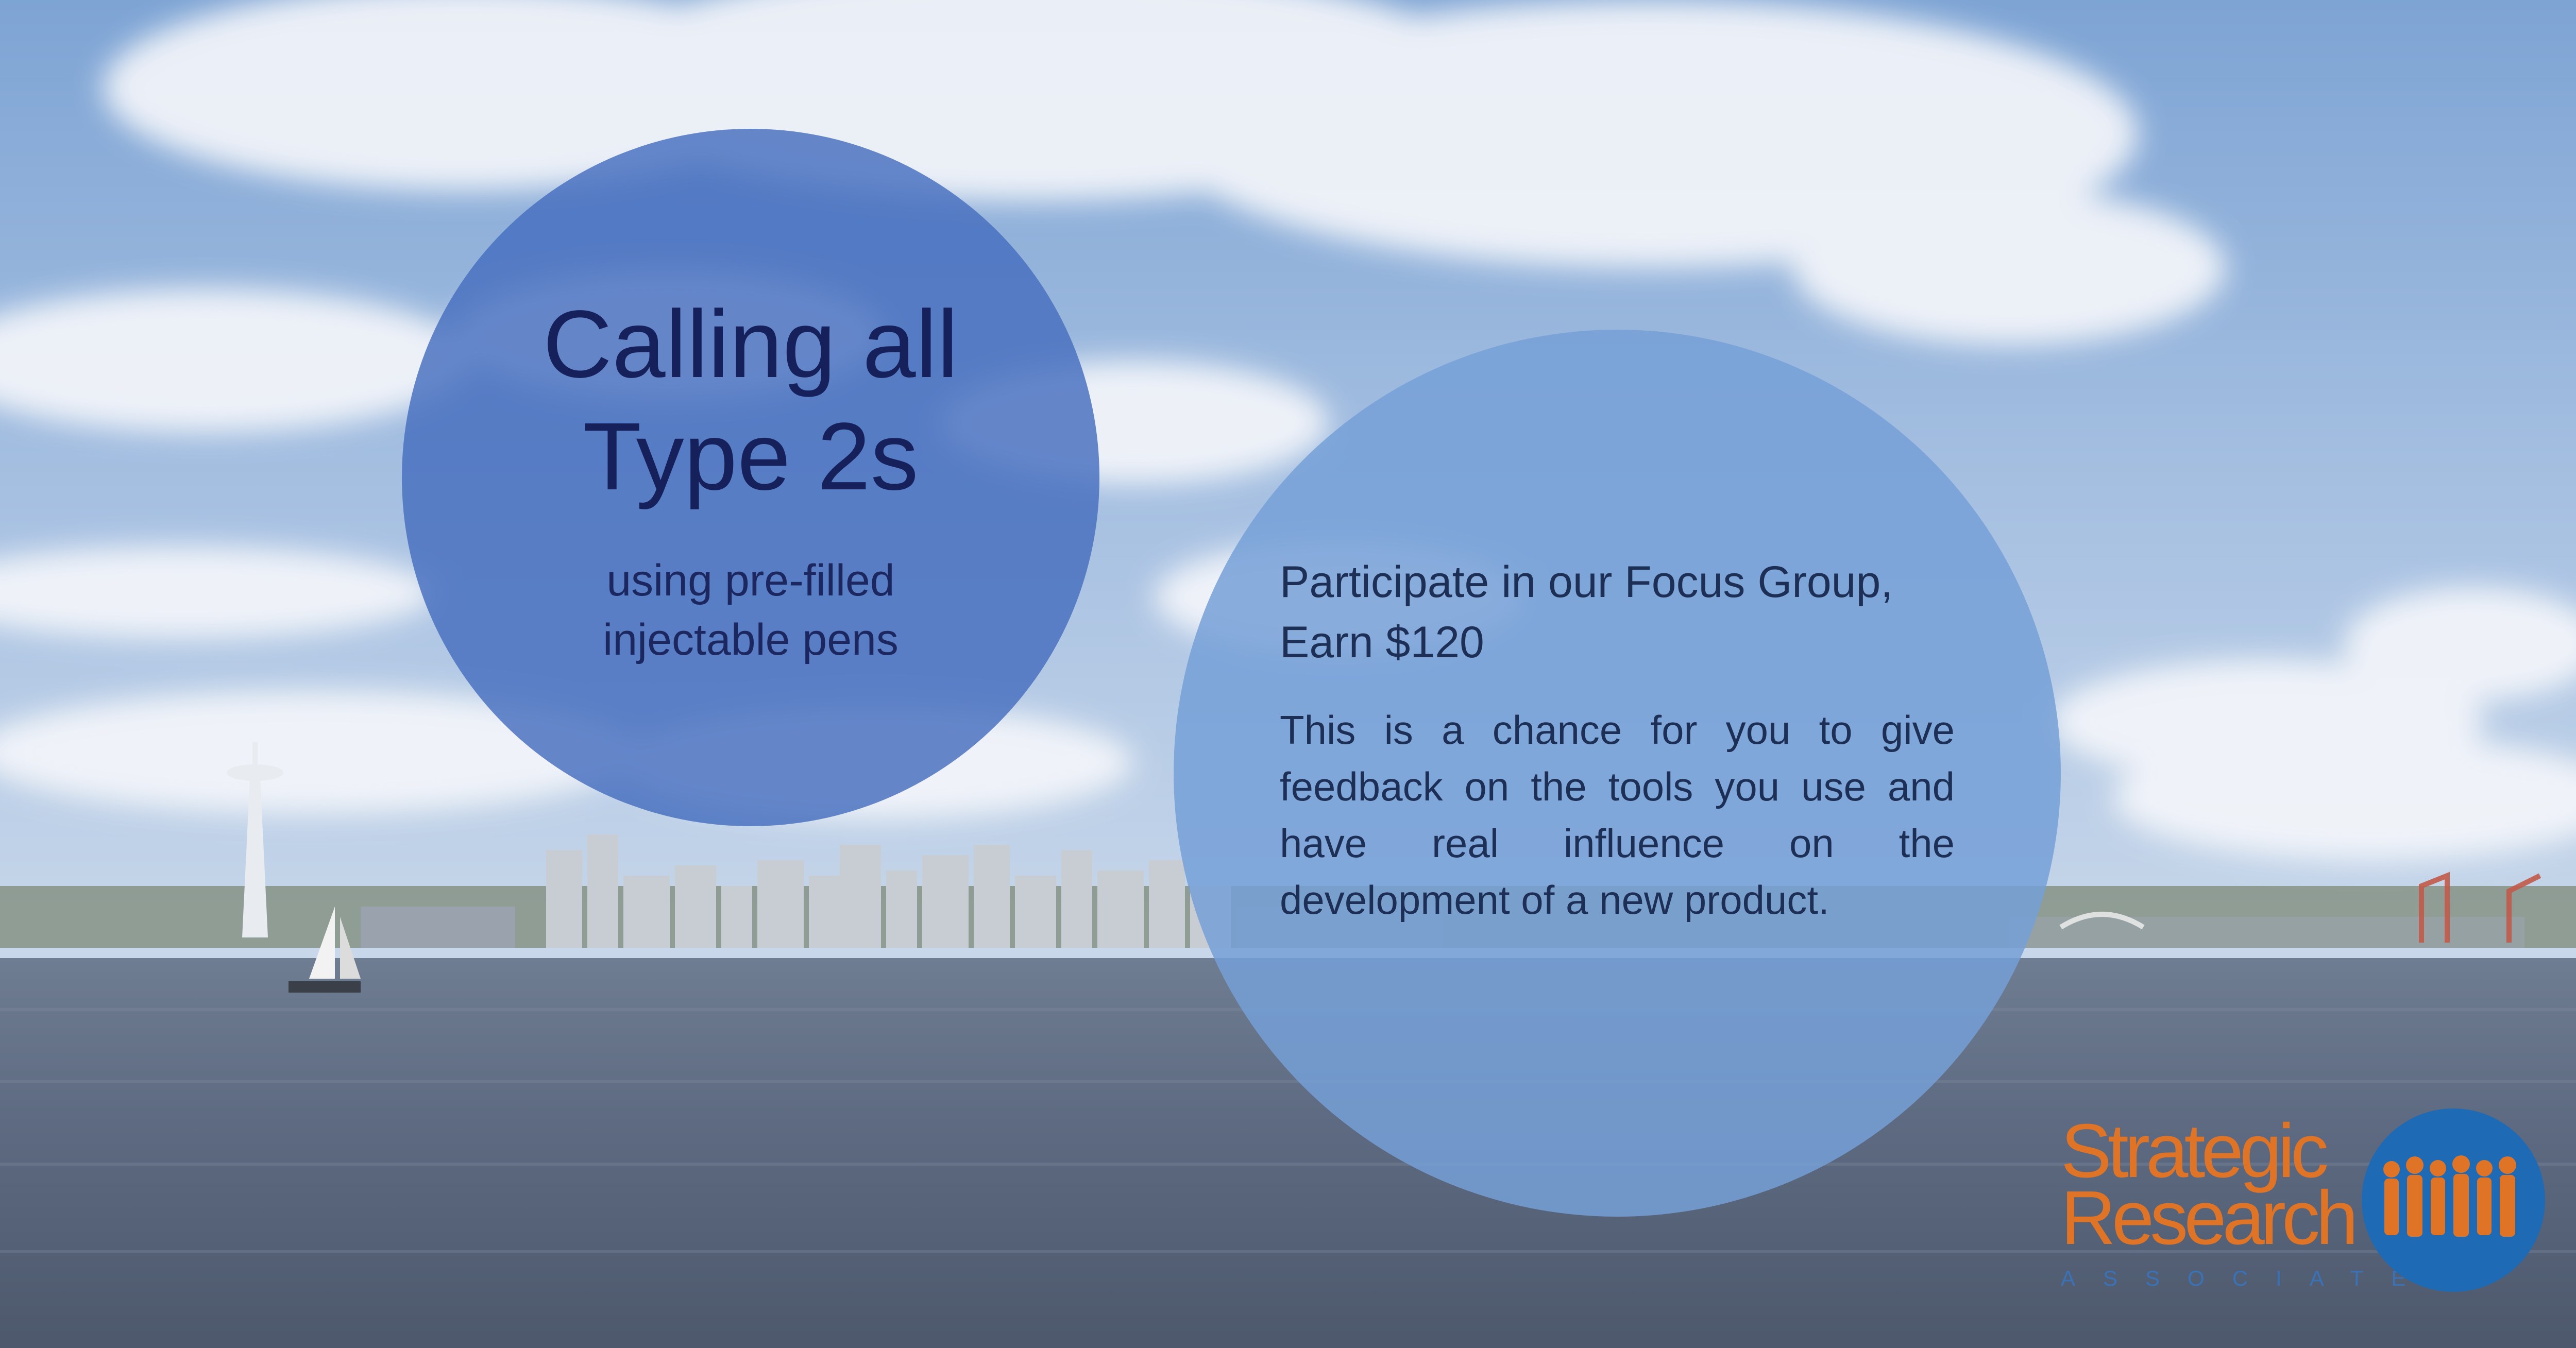 Image resolution: width=2576 pixels, height=1348 pixels. What do you see at coordinates (750, 610) in the screenshot?
I see `subhead: using pre-filled injectable pens` at bounding box center [750, 610].